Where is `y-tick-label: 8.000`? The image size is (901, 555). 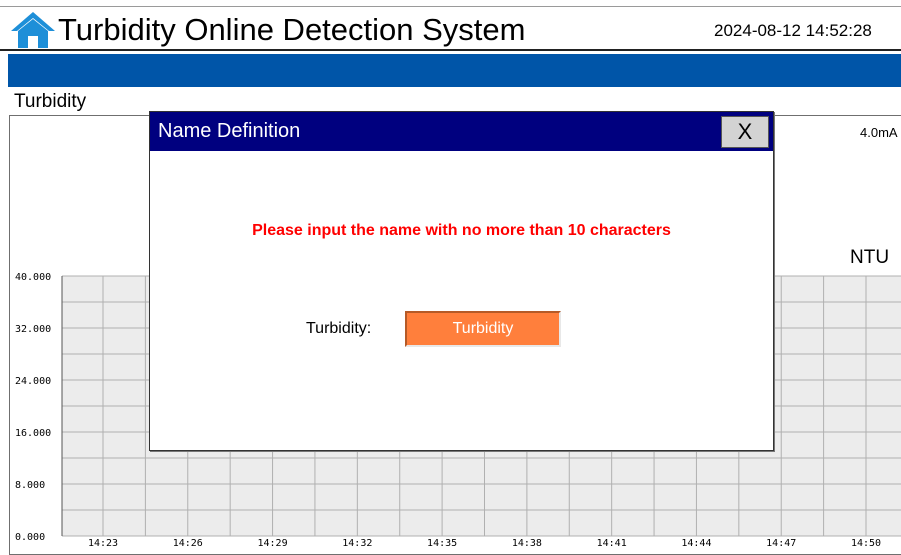
y-tick-label: 8.000 is located at coordinates (30, 485).